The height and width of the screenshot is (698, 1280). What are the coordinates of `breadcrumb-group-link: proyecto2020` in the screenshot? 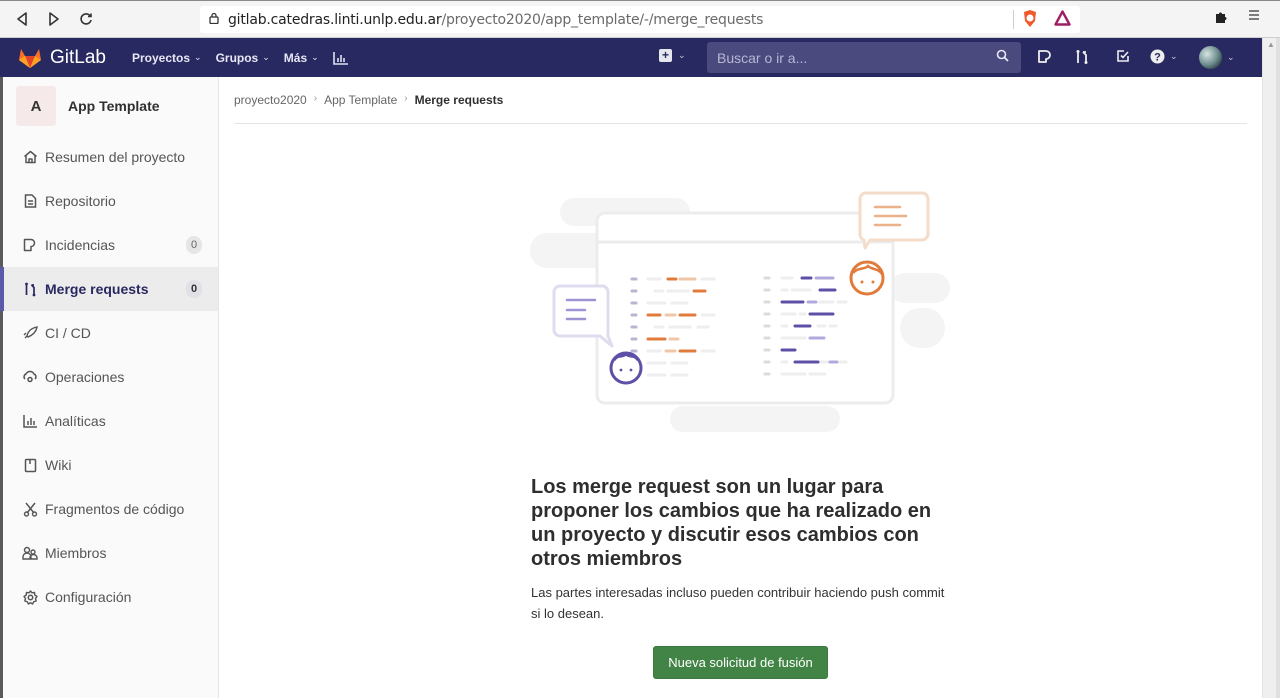 It's located at (270, 100).